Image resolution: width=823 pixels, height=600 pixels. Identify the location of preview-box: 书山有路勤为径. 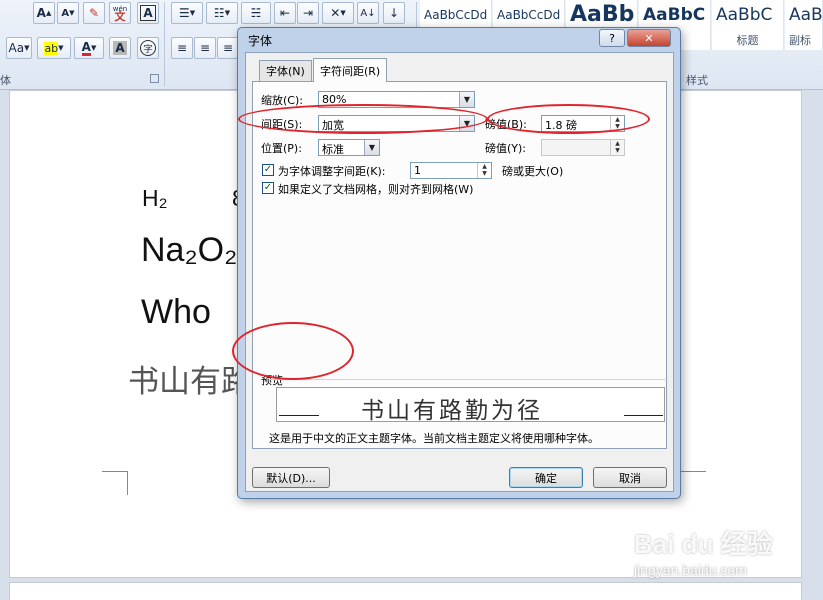
(470, 405).